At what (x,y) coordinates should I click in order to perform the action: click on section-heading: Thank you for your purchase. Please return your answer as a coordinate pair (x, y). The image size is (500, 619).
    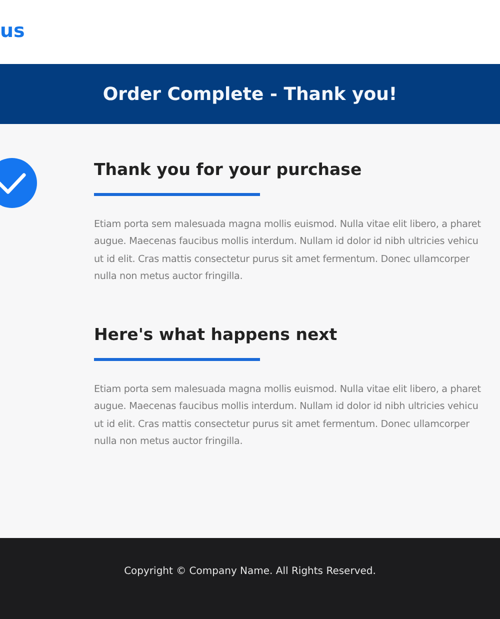
    Looking at the image, I should click on (228, 169).